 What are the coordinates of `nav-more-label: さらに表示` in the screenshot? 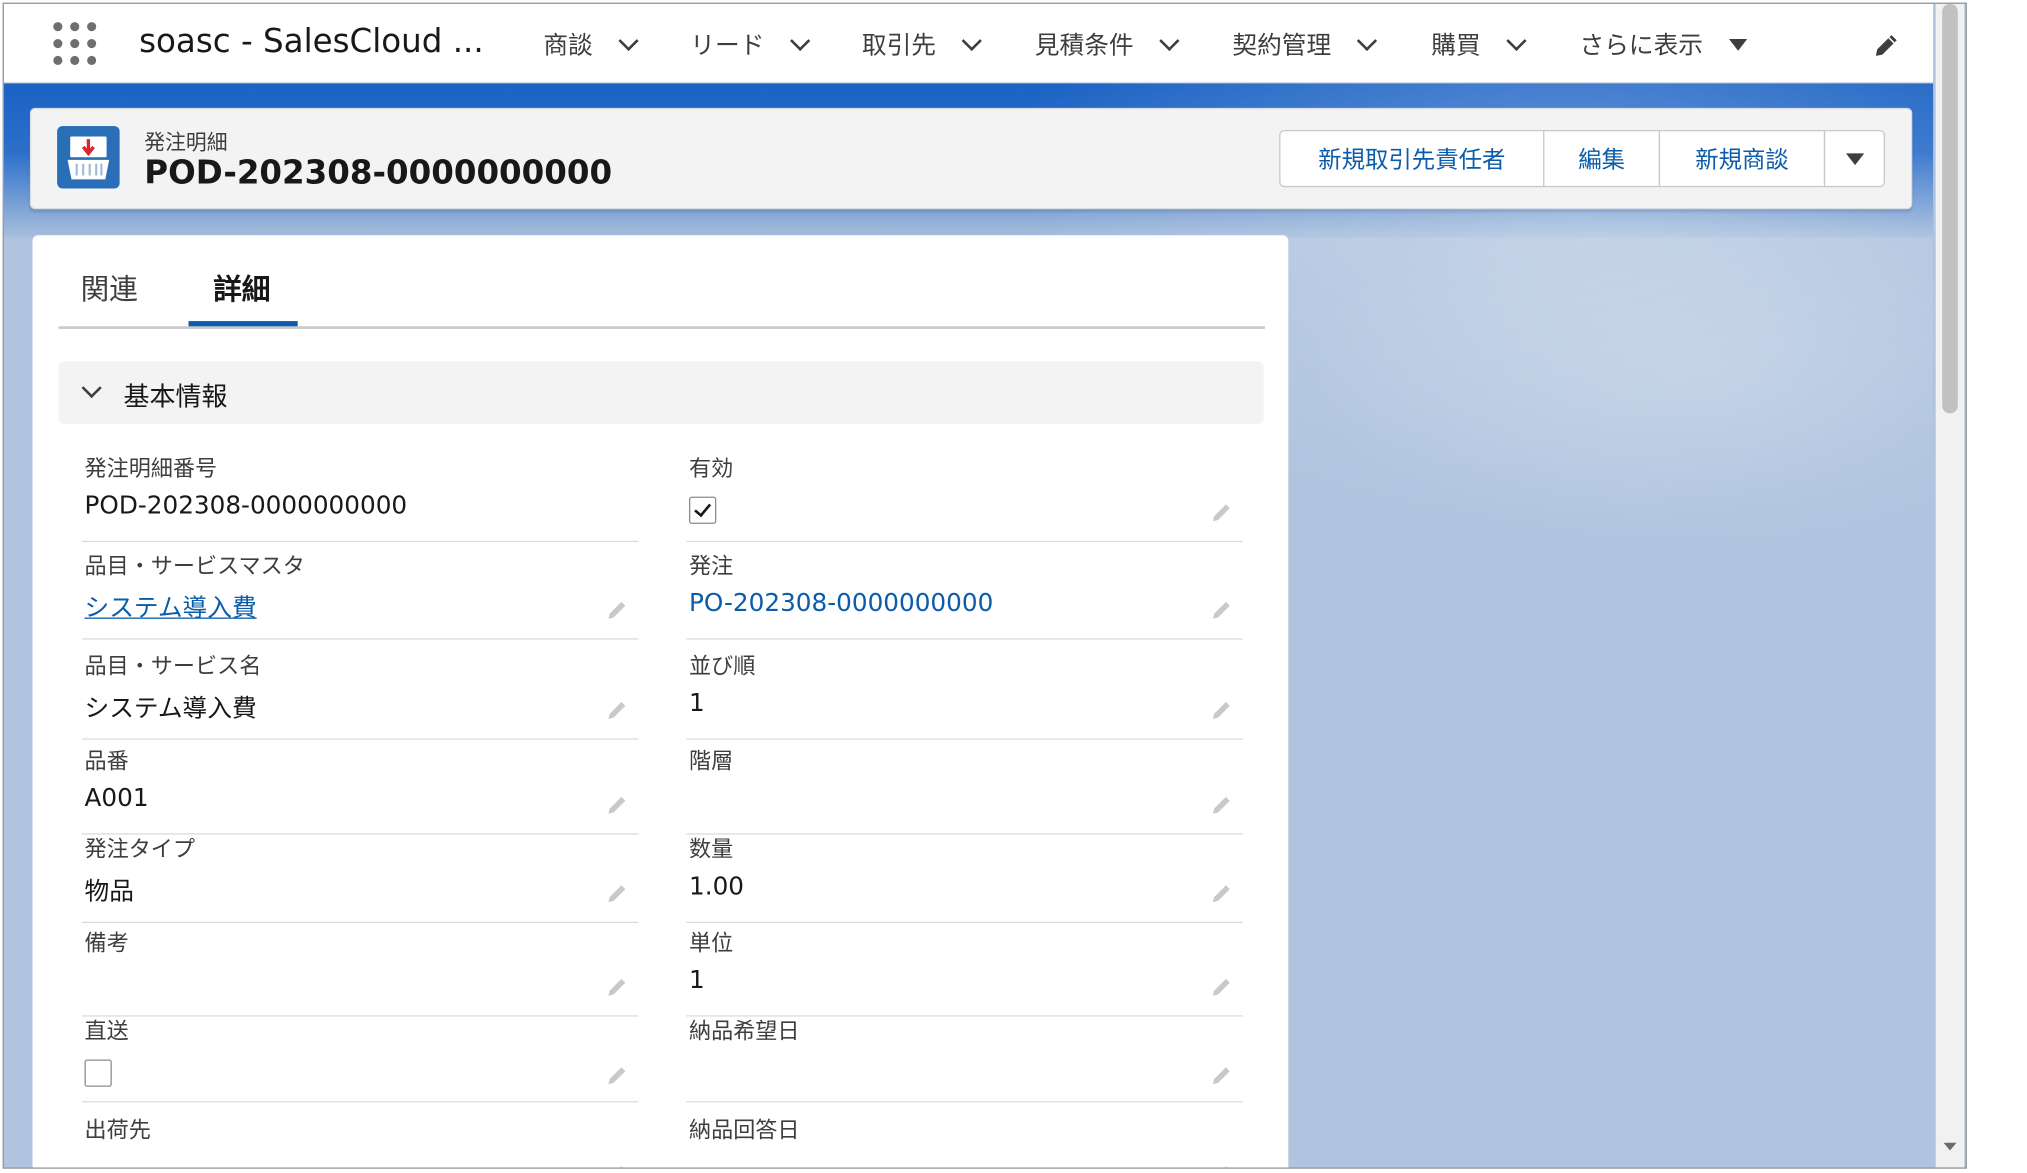 It's located at (1641, 45).